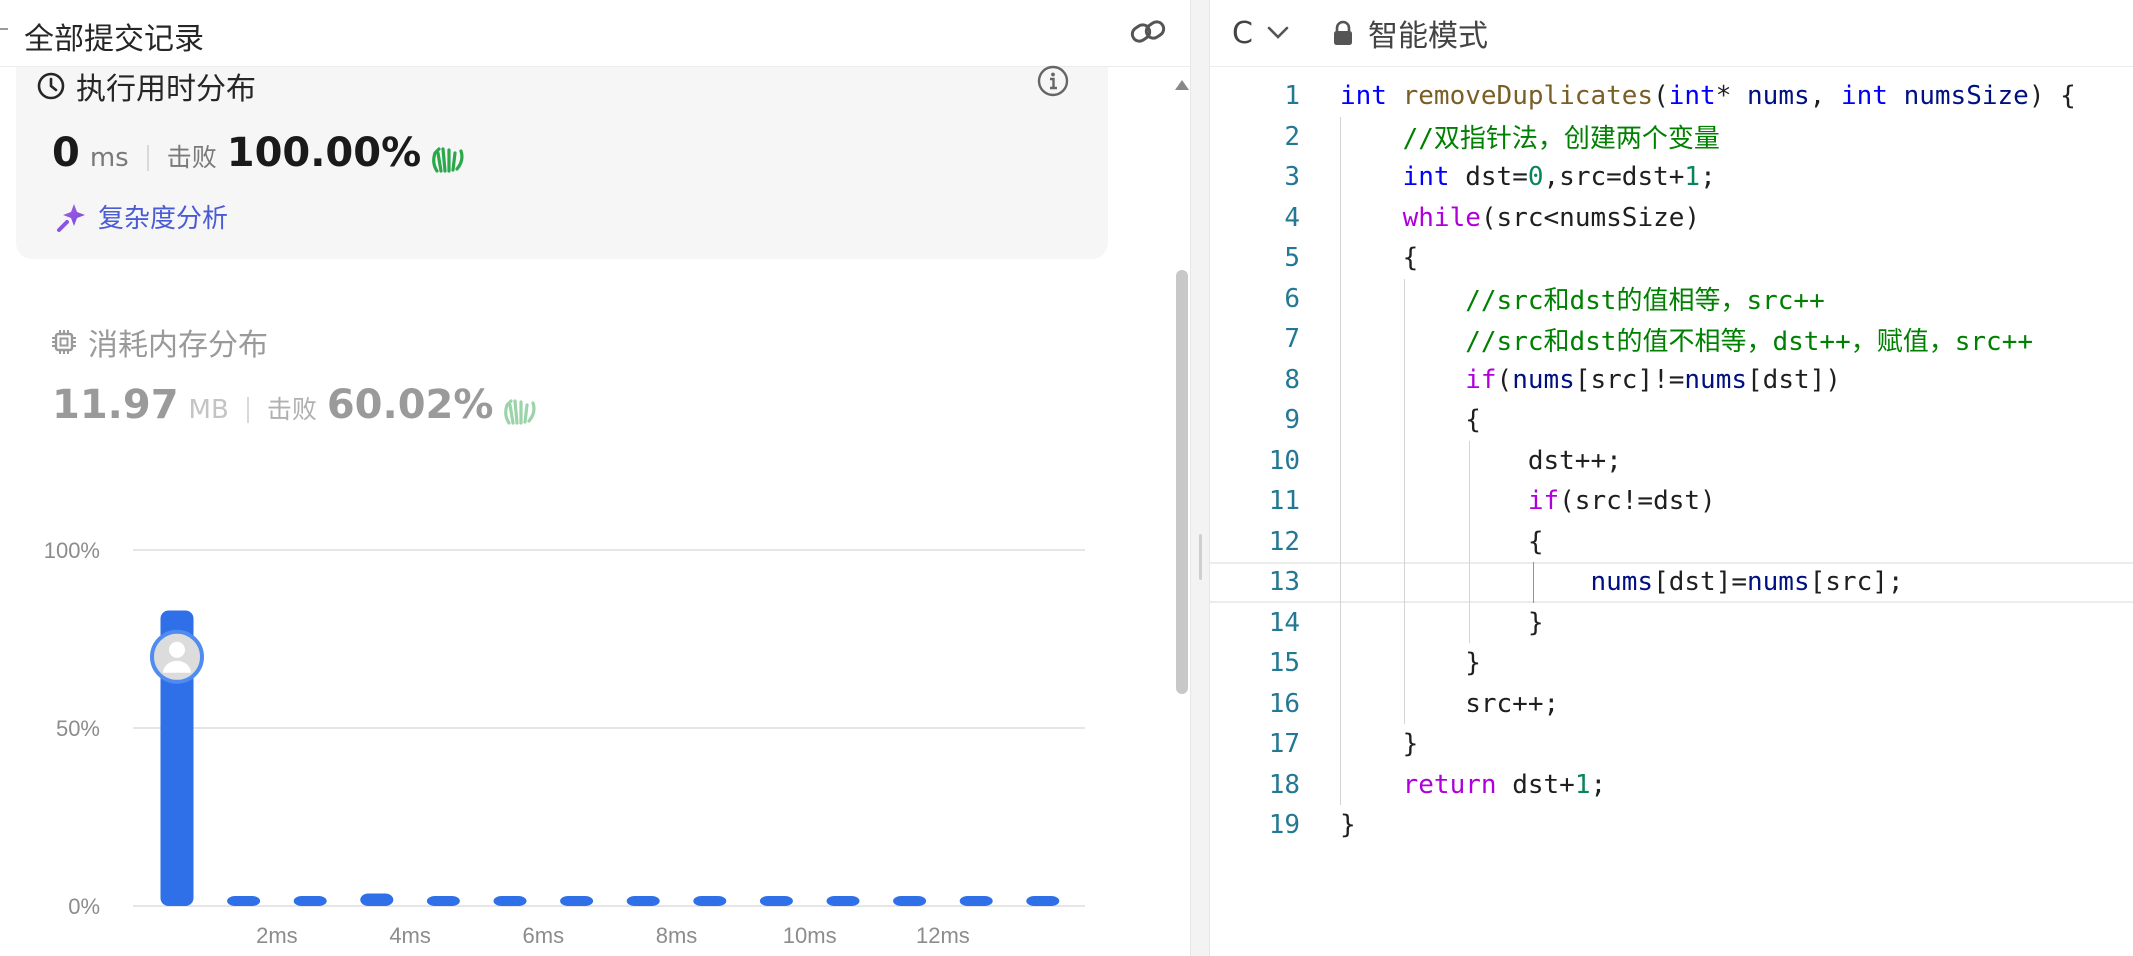  I want to click on runtime-stat: 0 ms 击败 100.00%, so click(258, 158).